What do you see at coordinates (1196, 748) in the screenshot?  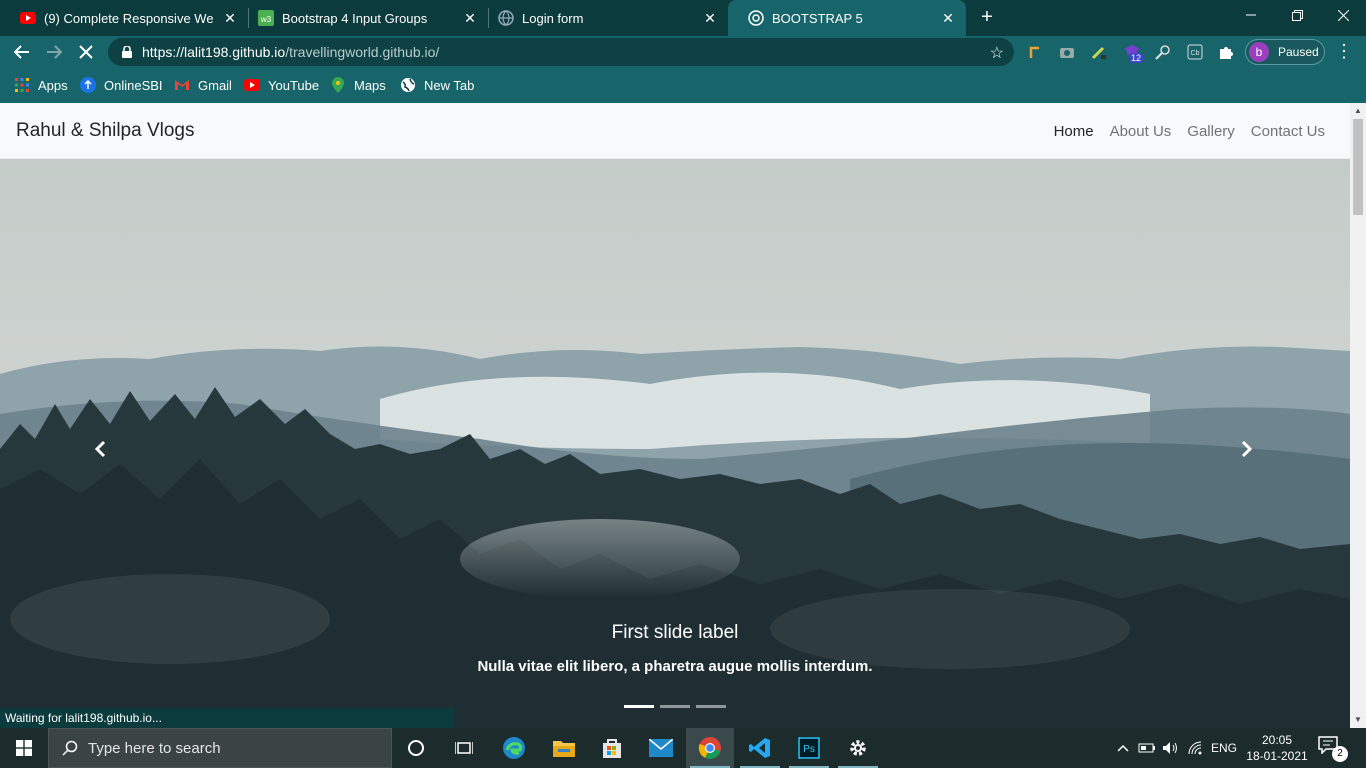 I see `wifi-icon` at bounding box center [1196, 748].